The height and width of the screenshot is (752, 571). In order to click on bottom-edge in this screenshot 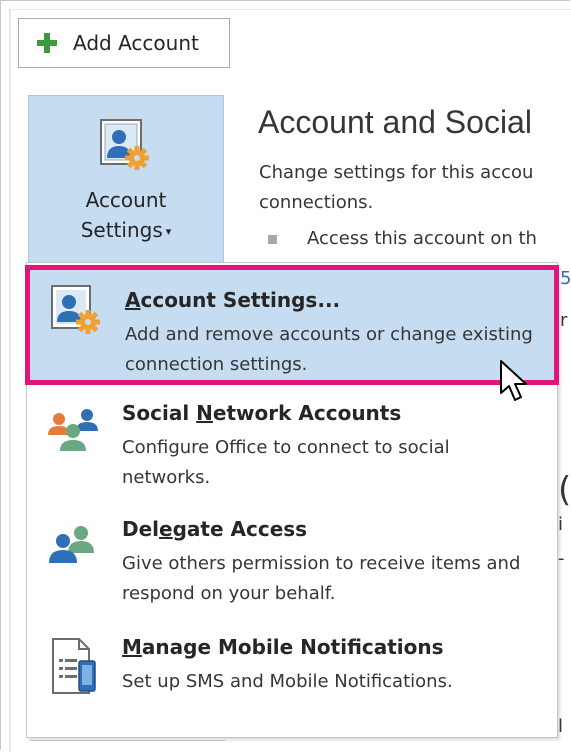, I will do `click(128, 746)`.